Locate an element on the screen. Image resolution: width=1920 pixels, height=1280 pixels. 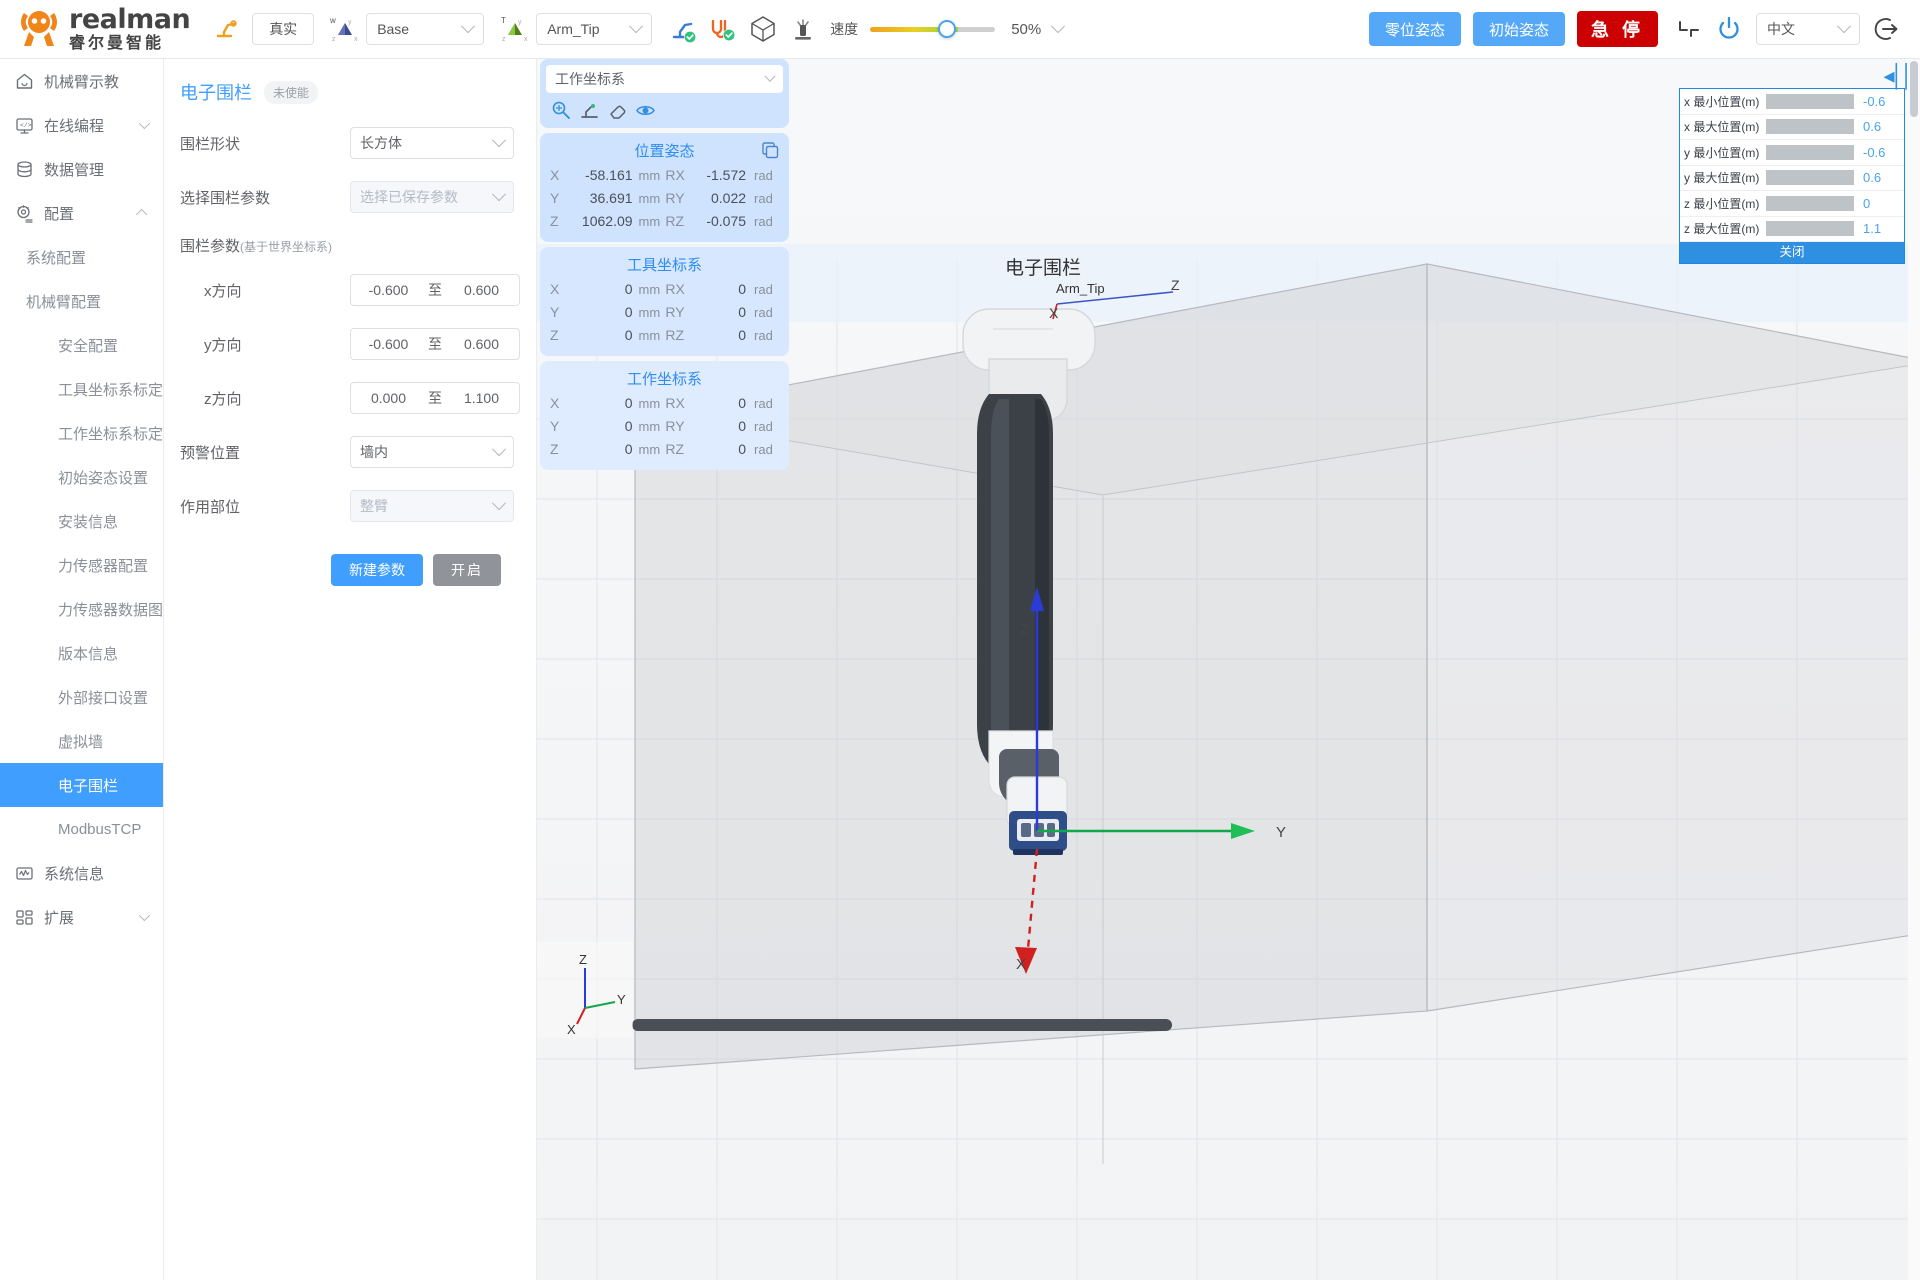
sidebar-item-online-programming: </> 在线编程 is located at coordinates (81, 125).